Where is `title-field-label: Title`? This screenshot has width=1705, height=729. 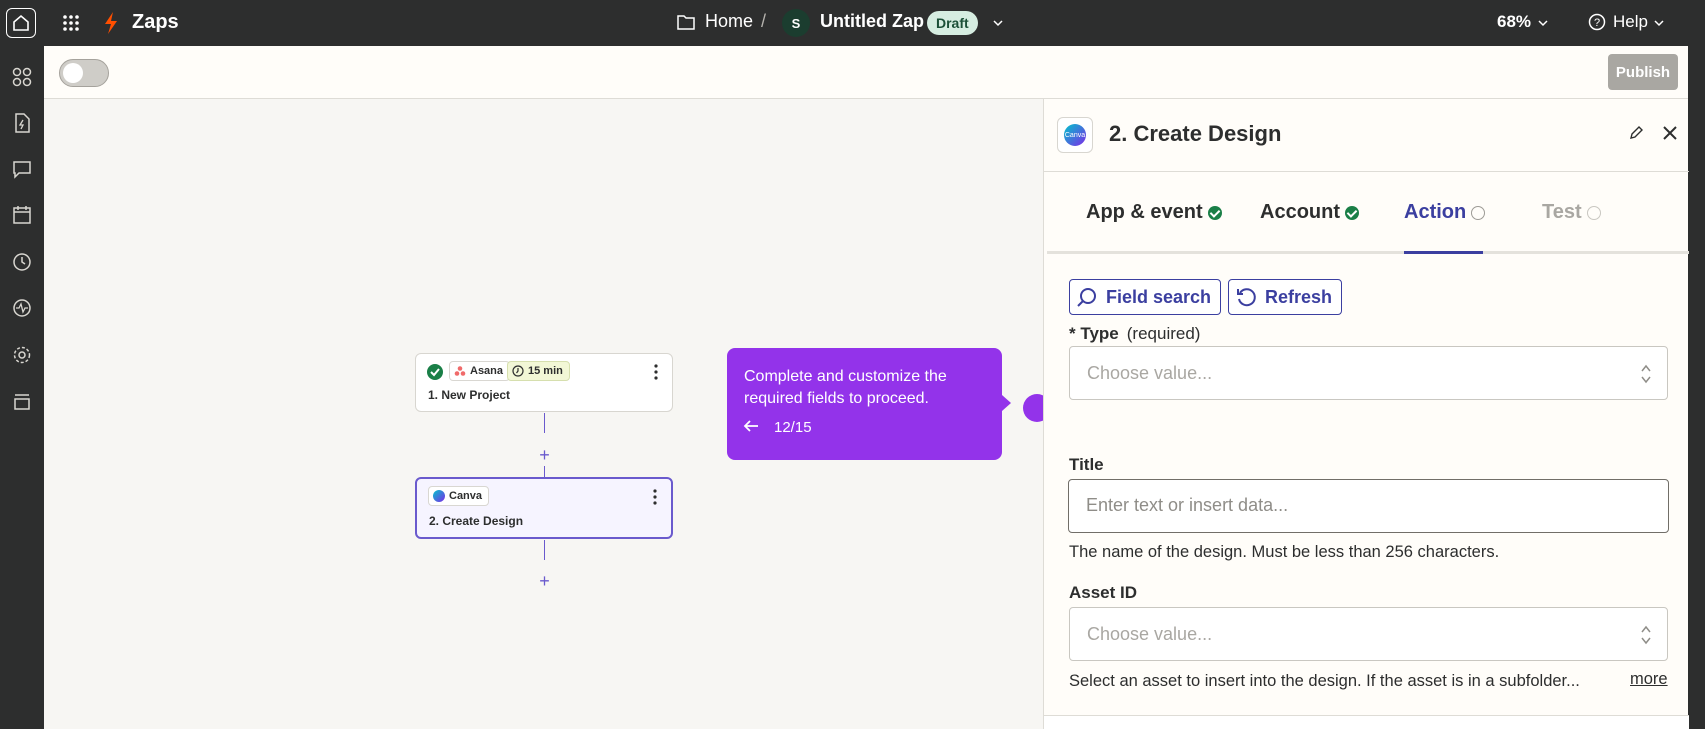 title-field-label: Title is located at coordinates (1086, 464).